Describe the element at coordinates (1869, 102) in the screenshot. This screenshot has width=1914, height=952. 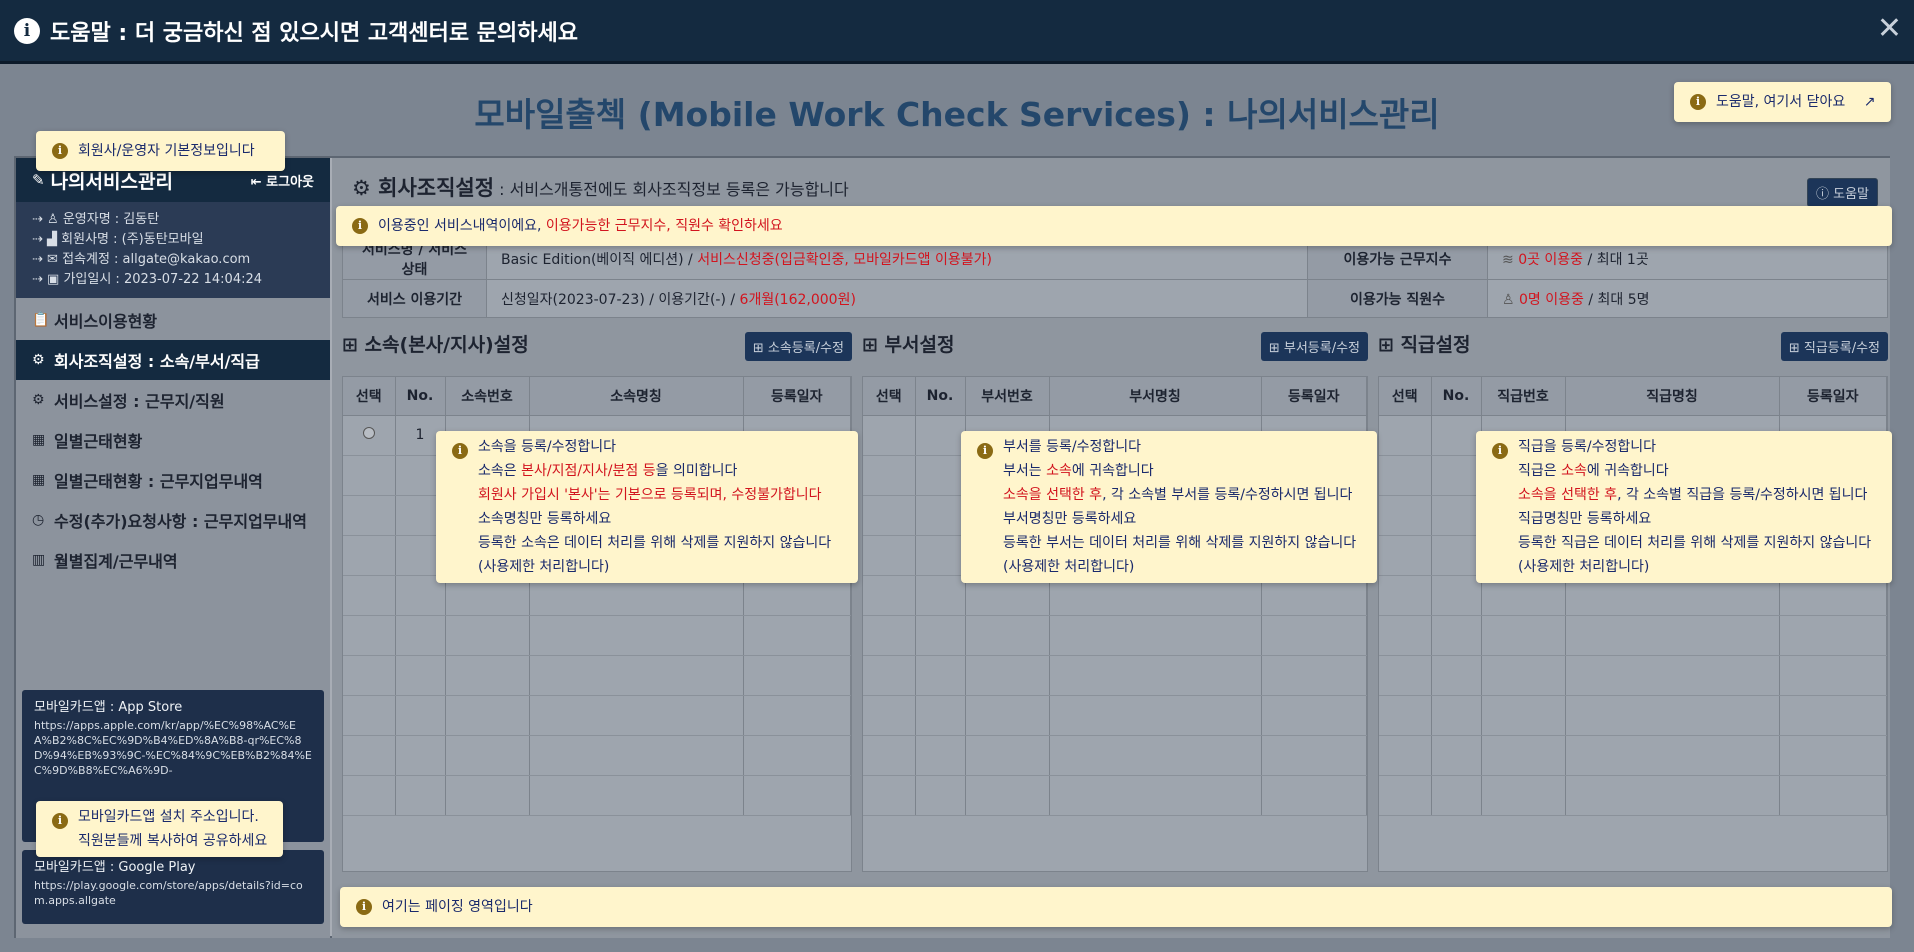
I see `external-link-icon: ↗` at that location.